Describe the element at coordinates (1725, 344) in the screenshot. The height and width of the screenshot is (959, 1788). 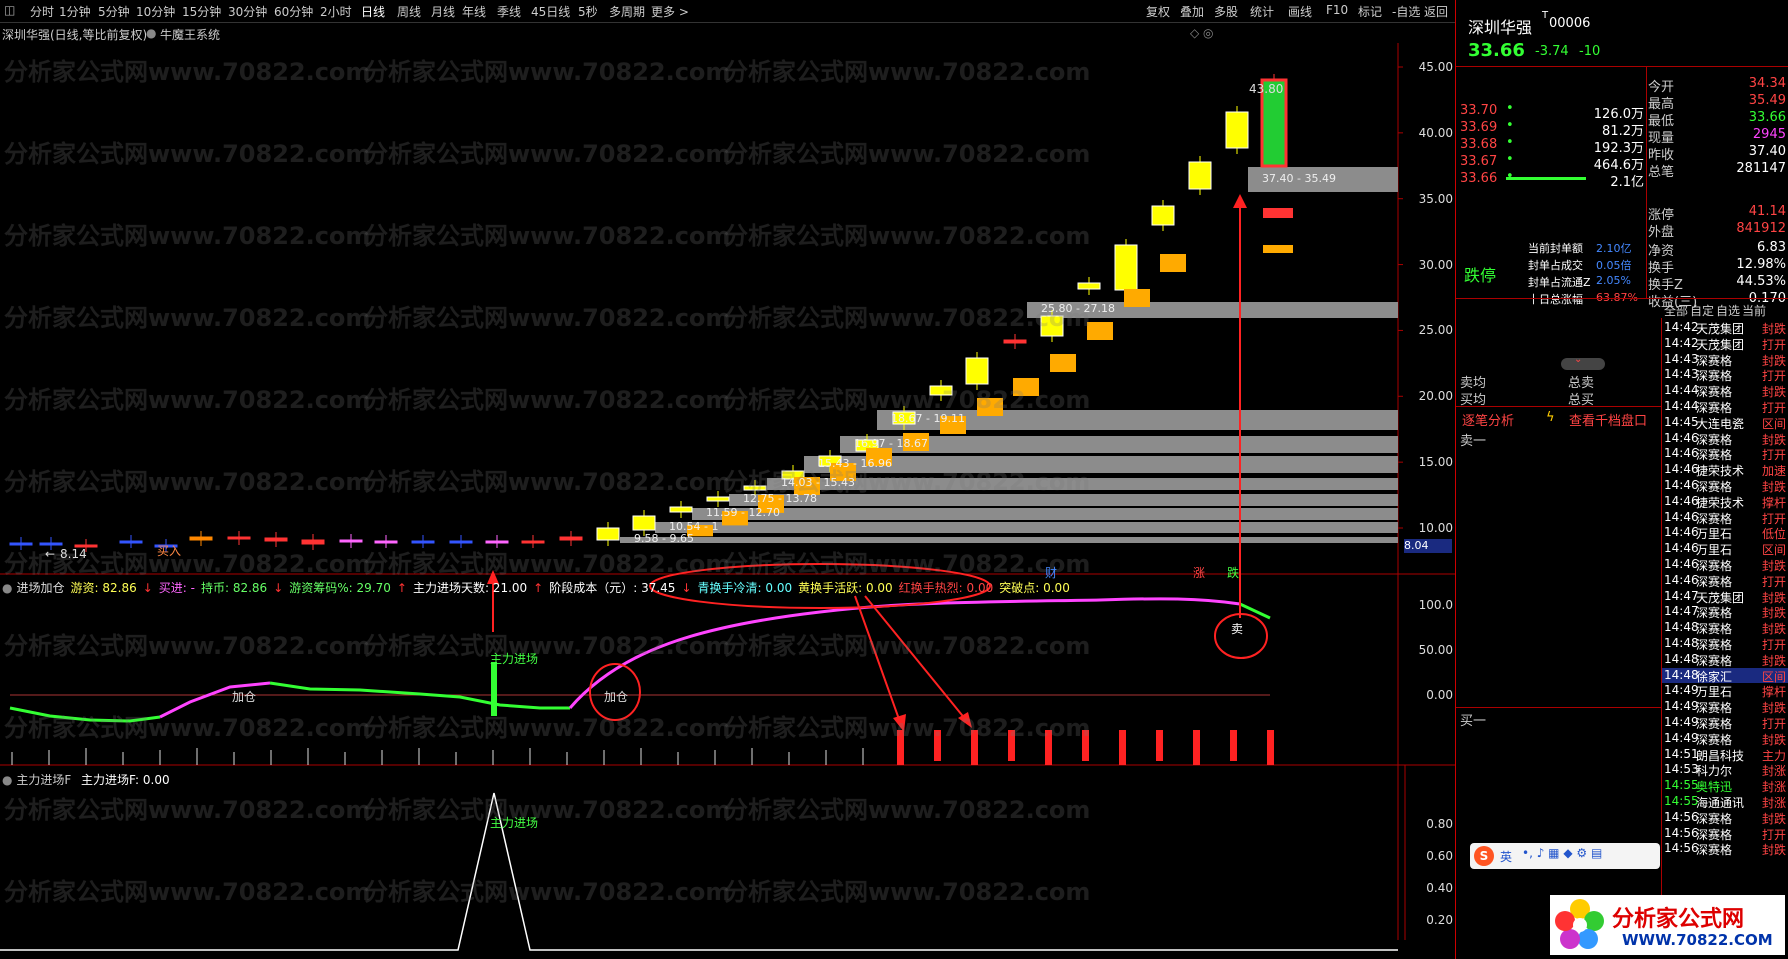
I see `news-row: 14:42 天茂集团 打开` at that location.